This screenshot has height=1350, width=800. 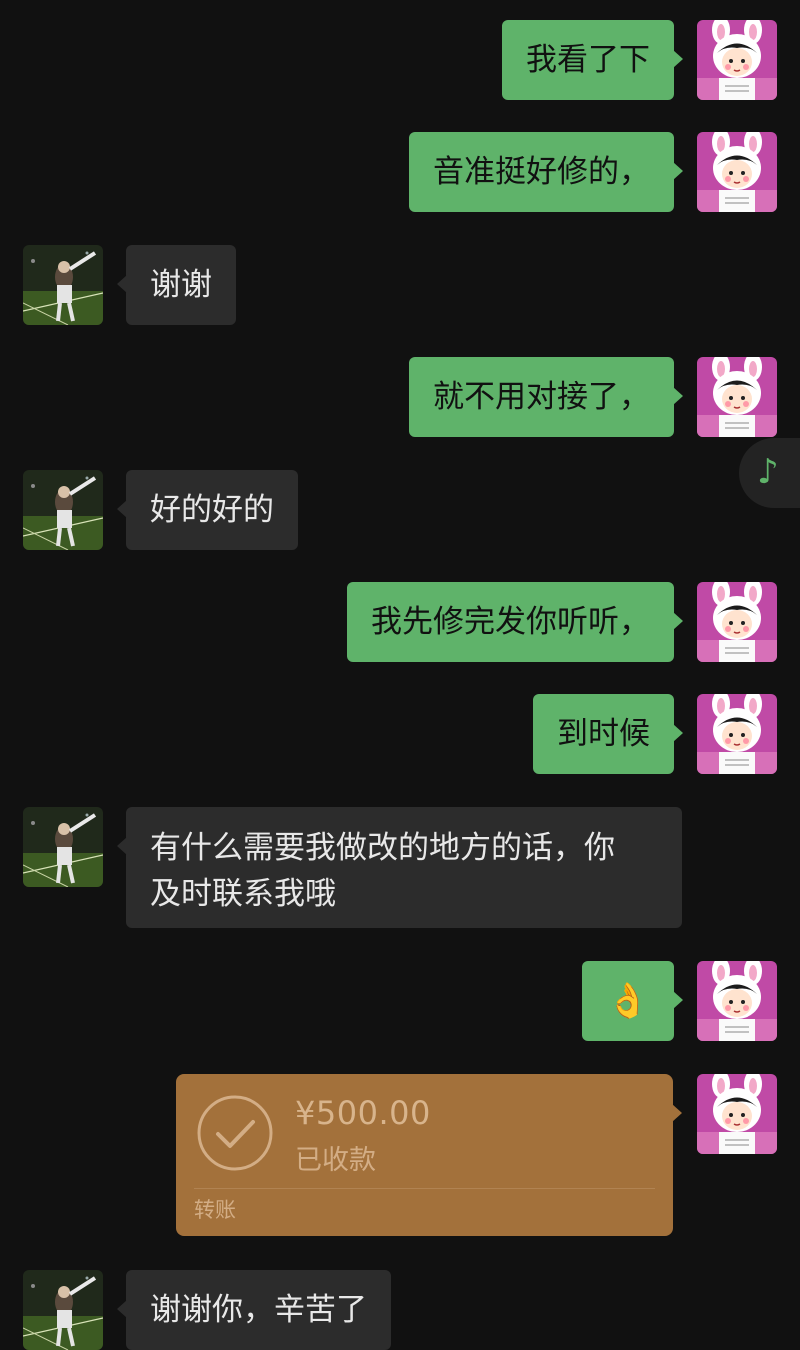 I want to click on message-text: 到时候, so click(x=603, y=734).